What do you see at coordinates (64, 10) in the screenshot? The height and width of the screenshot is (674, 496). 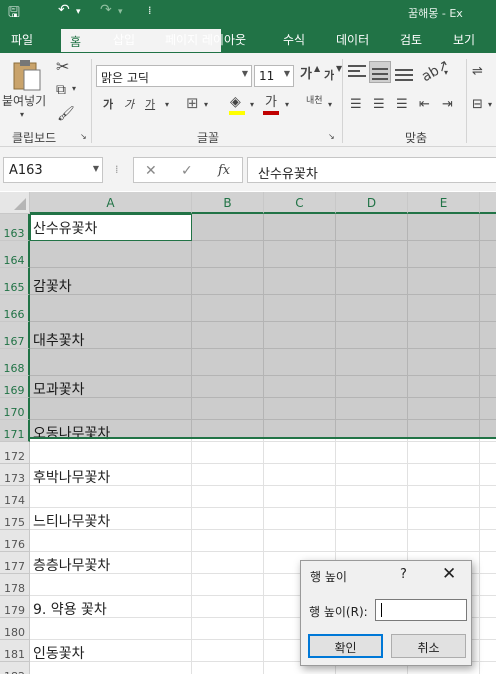 I see `undo-icon: ↶` at bounding box center [64, 10].